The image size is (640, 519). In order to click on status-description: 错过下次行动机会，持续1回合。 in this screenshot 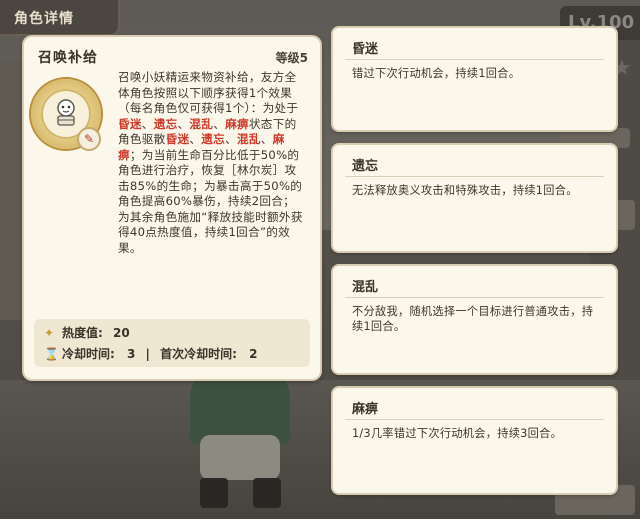, I will do `click(436, 73)`.